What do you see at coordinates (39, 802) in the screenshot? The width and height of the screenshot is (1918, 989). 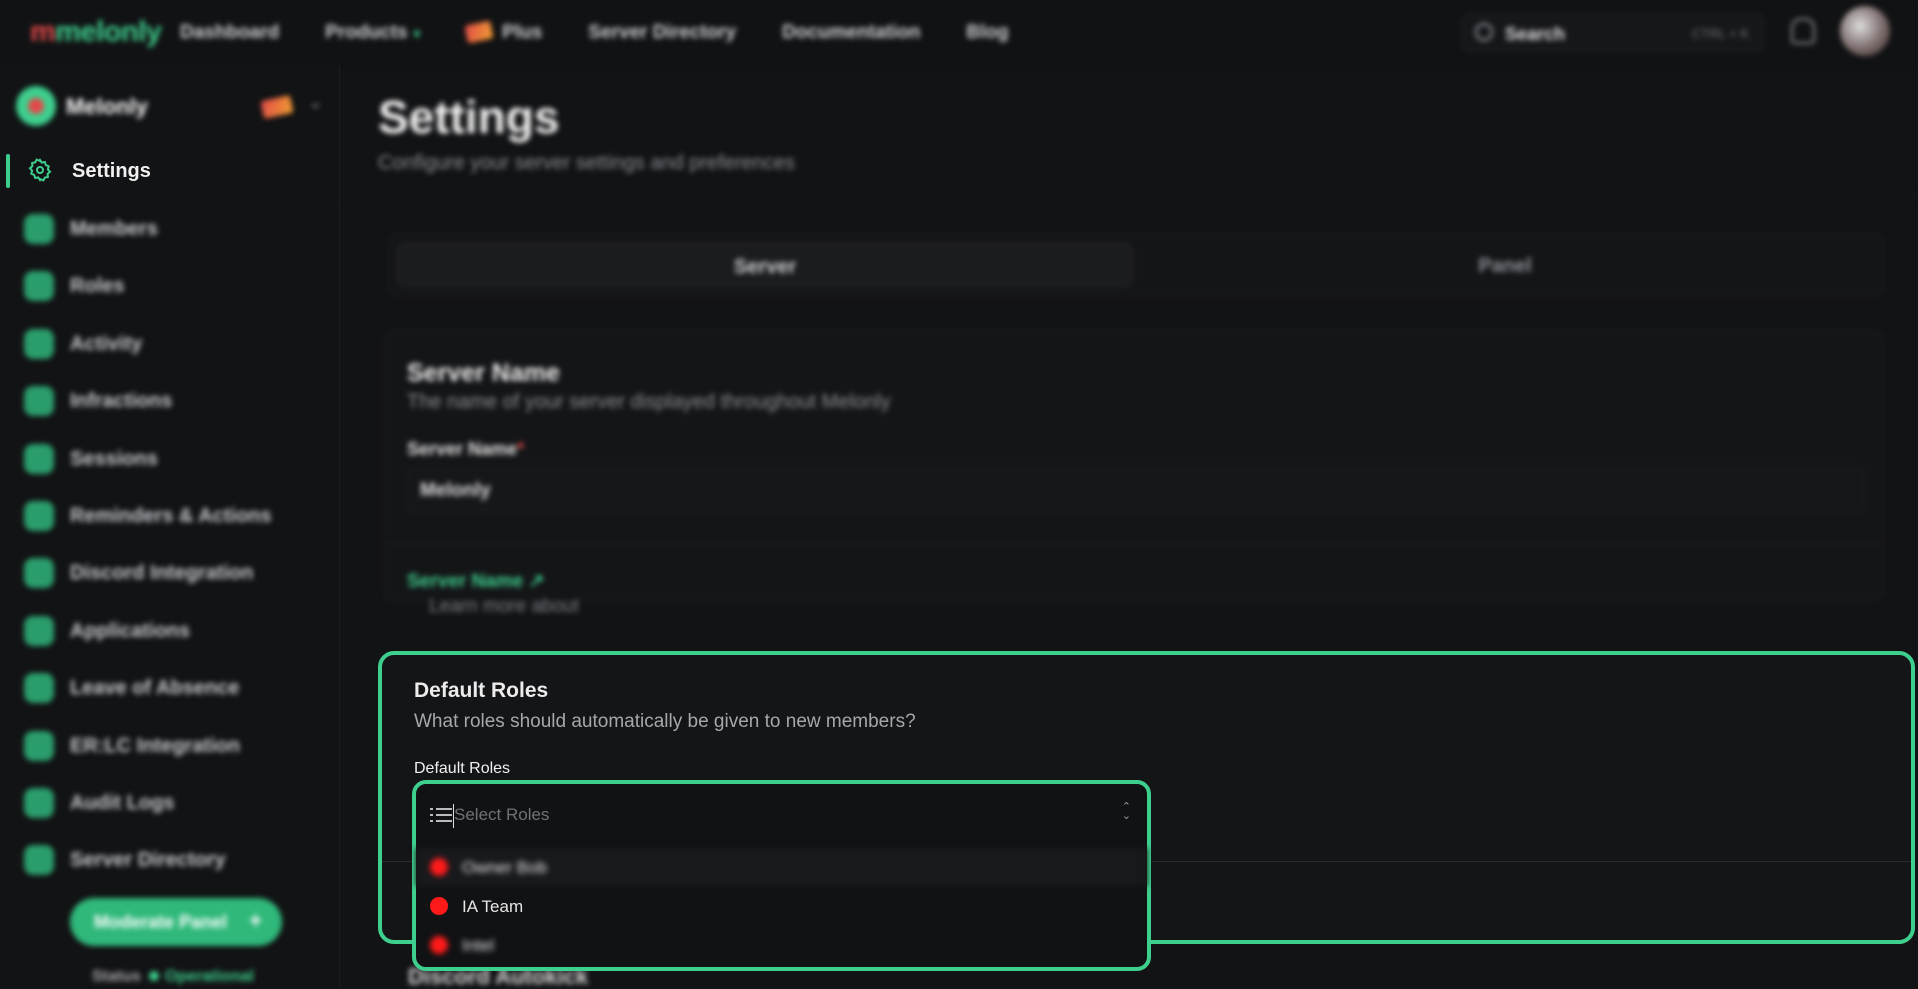 I see `audit-log-icon` at bounding box center [39, 802].